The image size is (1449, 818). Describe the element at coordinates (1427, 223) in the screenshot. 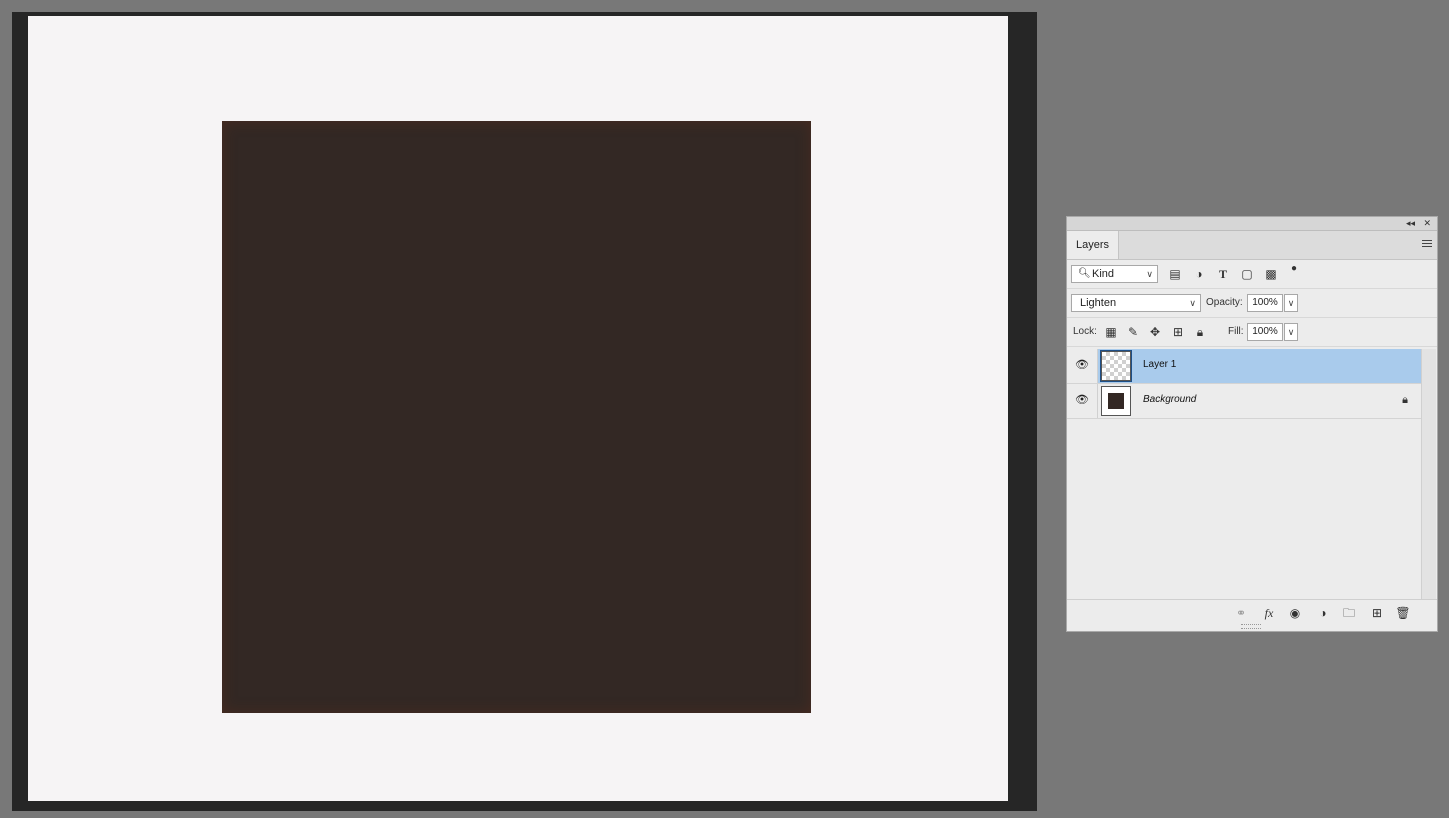

I see `close-icon: ✕` at that location.